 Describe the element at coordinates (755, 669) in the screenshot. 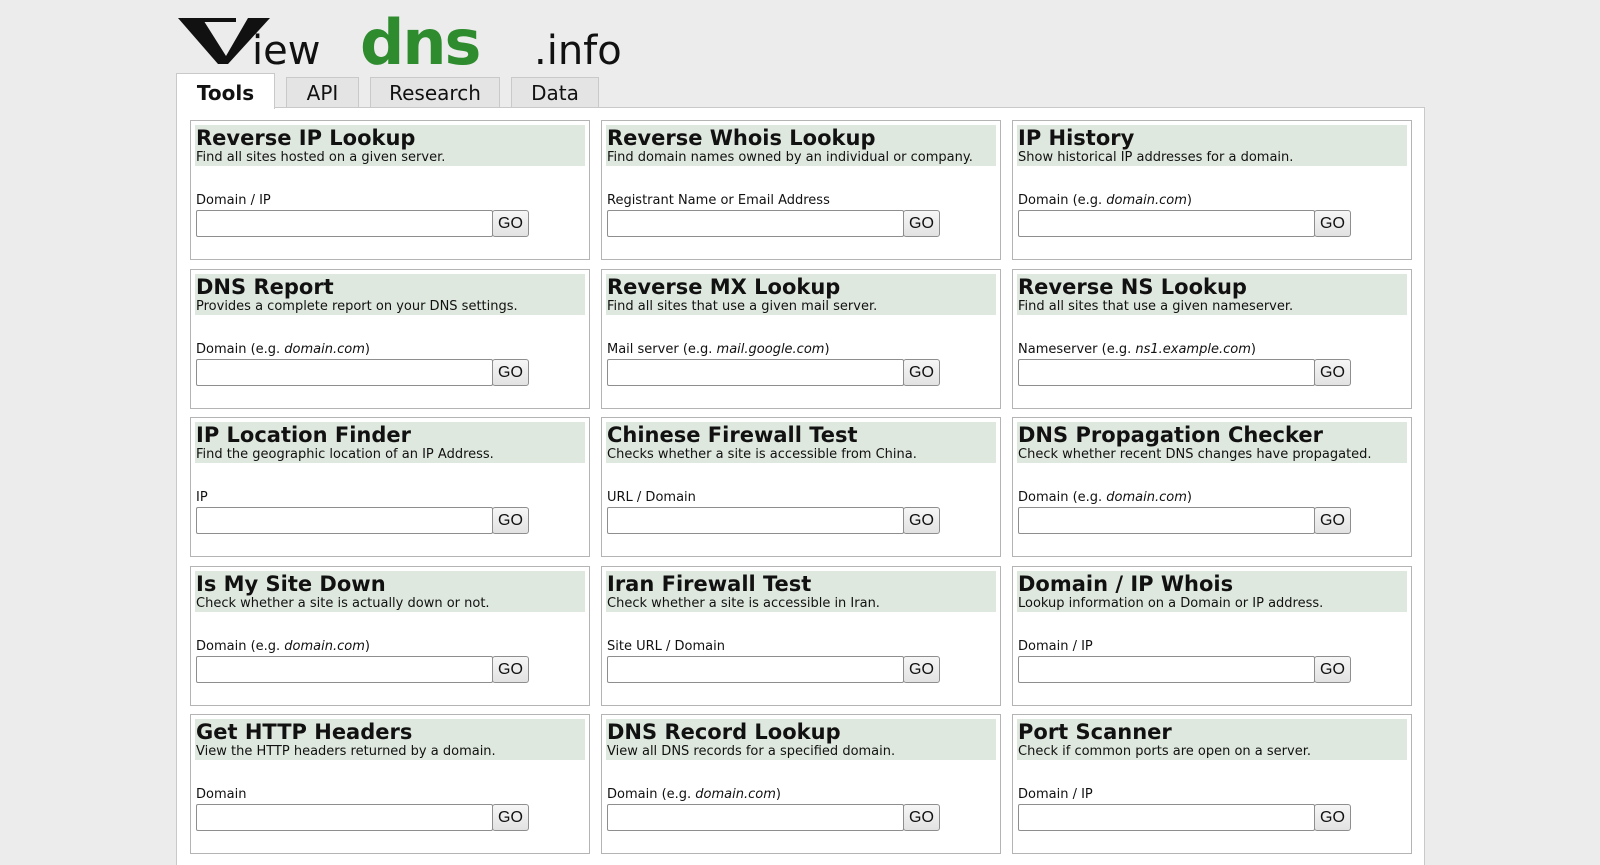

I see `iran-firewall-test-input` at that location.